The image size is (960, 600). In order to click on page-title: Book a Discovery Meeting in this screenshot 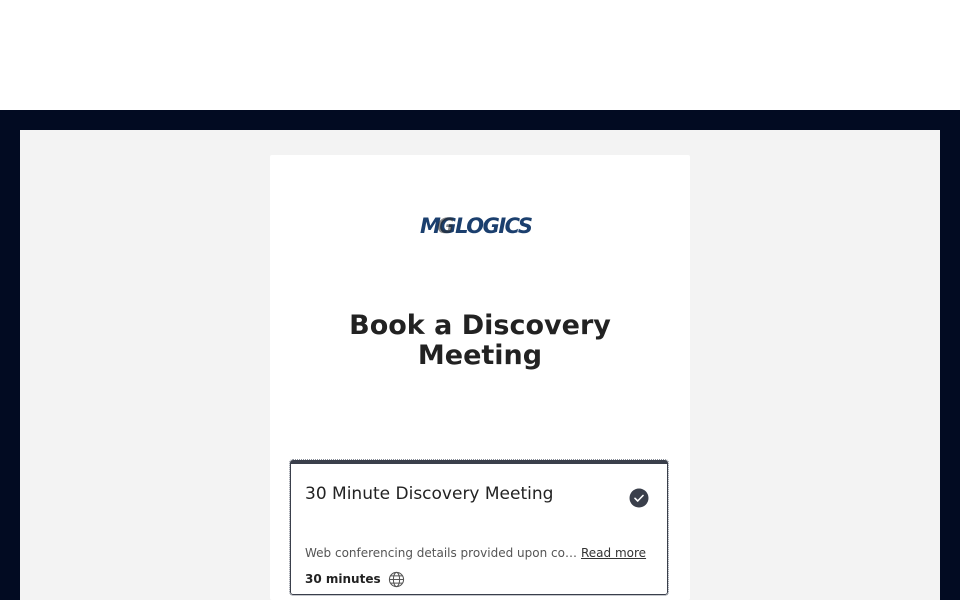, I will do `click(480, 340)`.